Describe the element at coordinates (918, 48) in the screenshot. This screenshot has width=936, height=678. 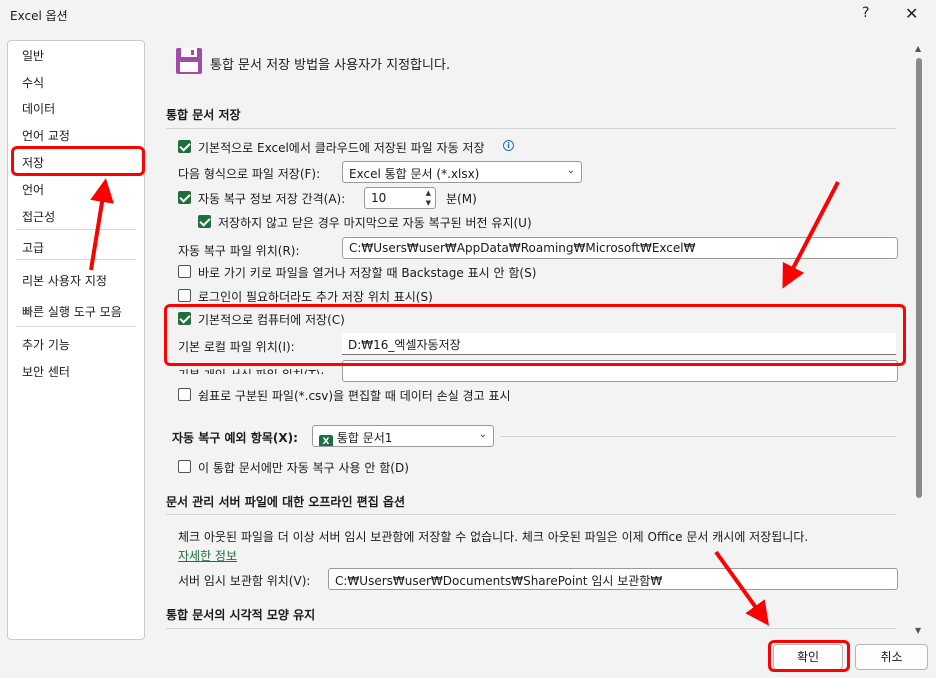
I see `scroll-up-icon: ▲` at that location.